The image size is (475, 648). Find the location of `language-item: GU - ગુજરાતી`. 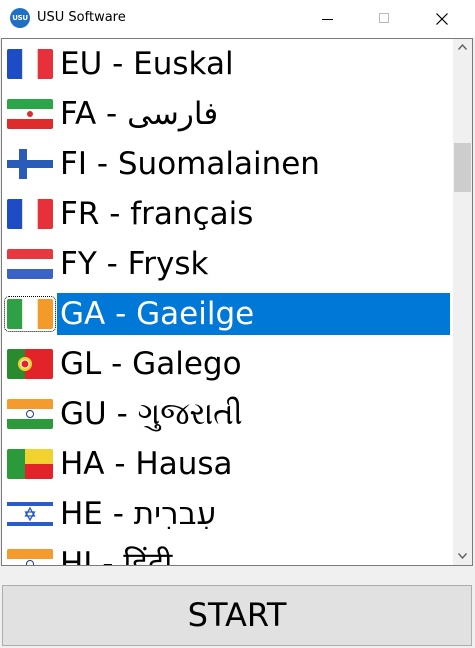

language-item: GU - ગુજરાતી is located at coordinates (227, 414).